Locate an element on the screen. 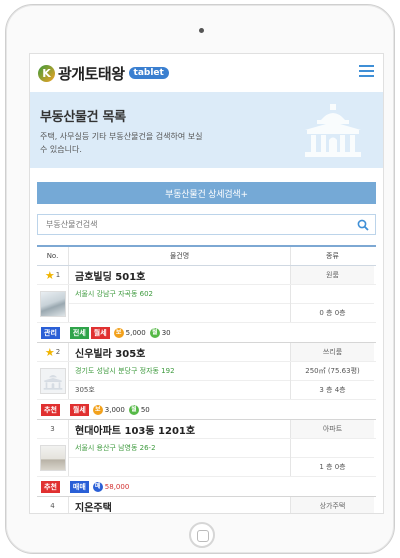  property-address: 경기도 성남시 분당구 정자동 192 is located at coordinates (179, 371).